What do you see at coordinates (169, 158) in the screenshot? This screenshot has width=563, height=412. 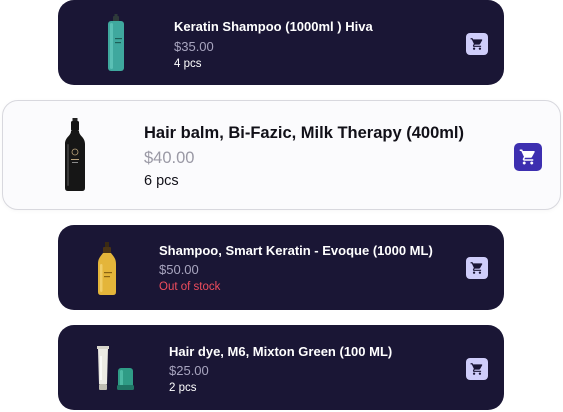 I see `product-price: $40.00` at bounding box center [169, 158].